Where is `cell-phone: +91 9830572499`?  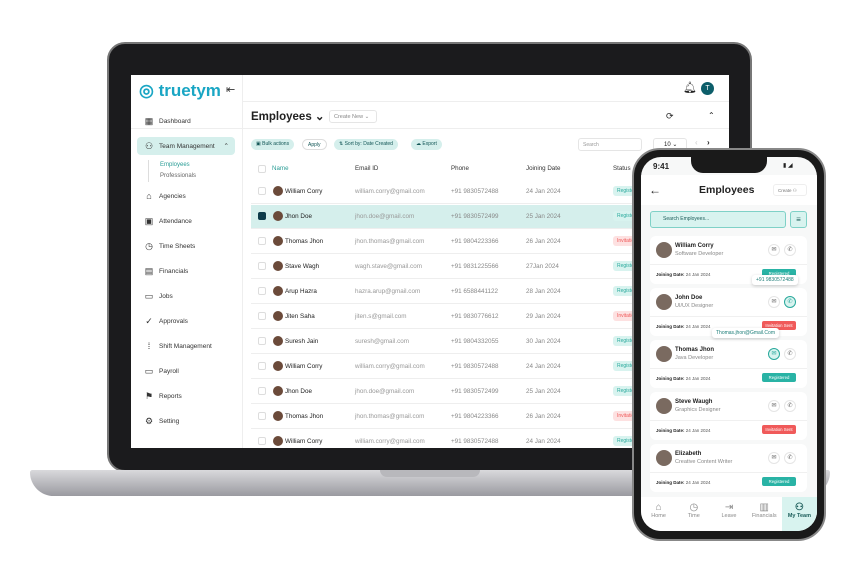 cell-phone: +91 9830572499 is located at coordinates (475, 216).